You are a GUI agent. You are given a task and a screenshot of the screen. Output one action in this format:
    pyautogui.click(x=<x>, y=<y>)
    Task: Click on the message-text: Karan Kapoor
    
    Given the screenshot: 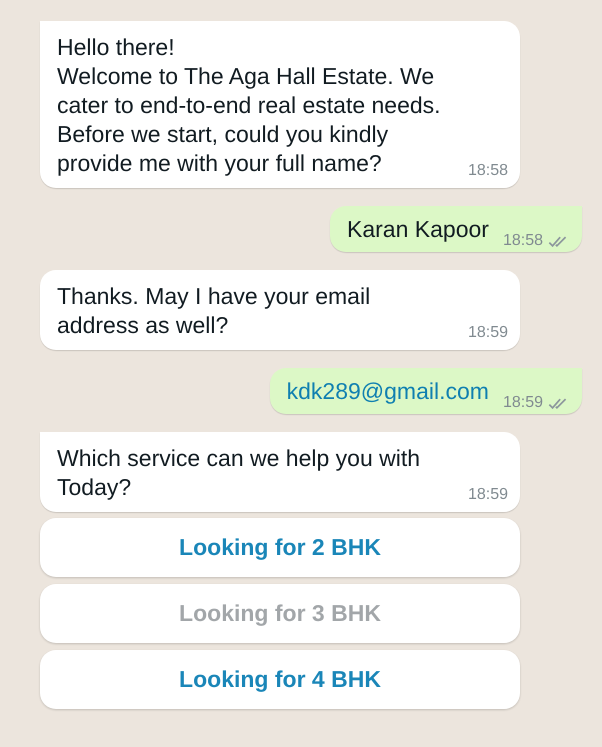 What is the action you would take?
    pyautogui.click(x=418, y=229)
    